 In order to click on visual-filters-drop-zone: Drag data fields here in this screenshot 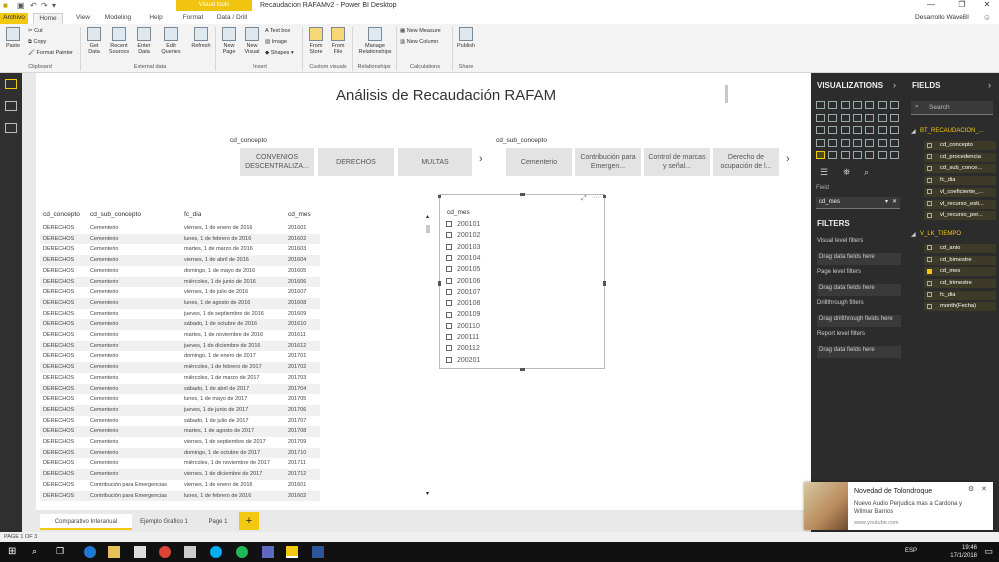, I will do `click(859, 259)`.